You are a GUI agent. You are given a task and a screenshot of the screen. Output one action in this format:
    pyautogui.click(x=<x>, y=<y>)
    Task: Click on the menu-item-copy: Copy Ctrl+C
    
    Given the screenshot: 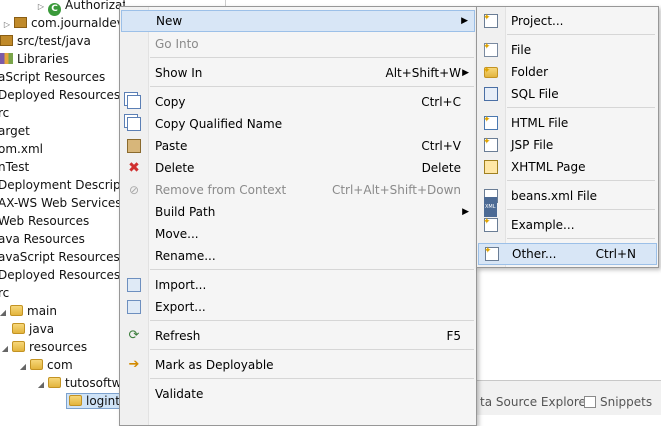 What is the action you would take?
    pyautogui.click(x=298, y=102)
    